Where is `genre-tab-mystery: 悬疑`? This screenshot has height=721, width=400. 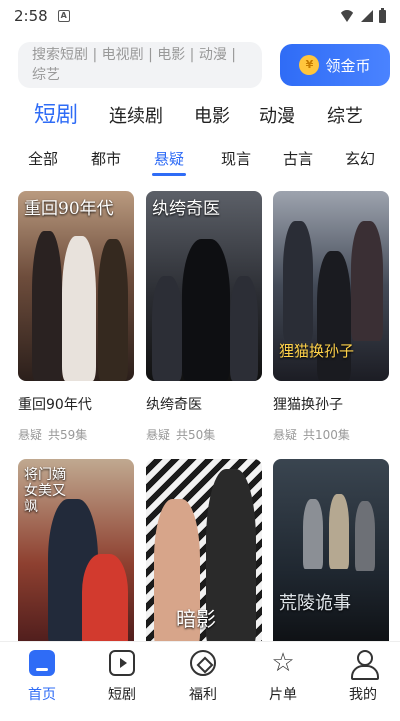
genre-tab-mystery: 悬疑 is located at coordinates (169, 159).